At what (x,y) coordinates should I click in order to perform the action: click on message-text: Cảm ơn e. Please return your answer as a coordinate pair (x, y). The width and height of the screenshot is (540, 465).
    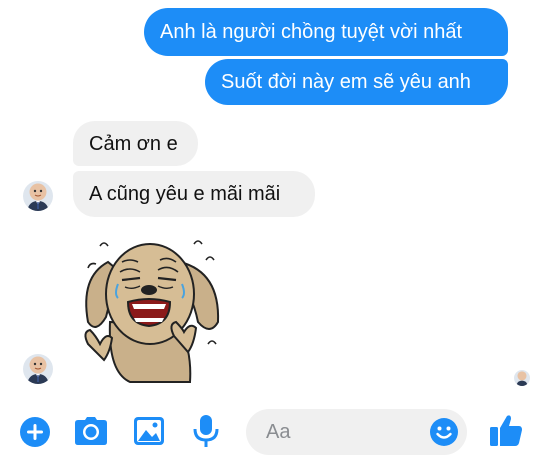
    Looking at the image, I should click on (133, 143).